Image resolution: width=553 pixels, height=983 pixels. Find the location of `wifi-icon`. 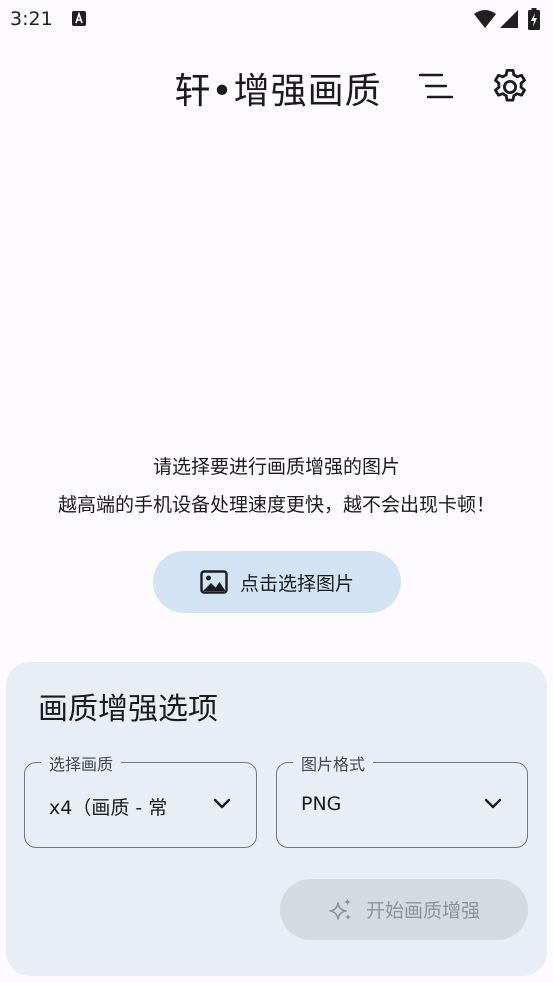

wifi-icon is located at coordinates (485, 19).